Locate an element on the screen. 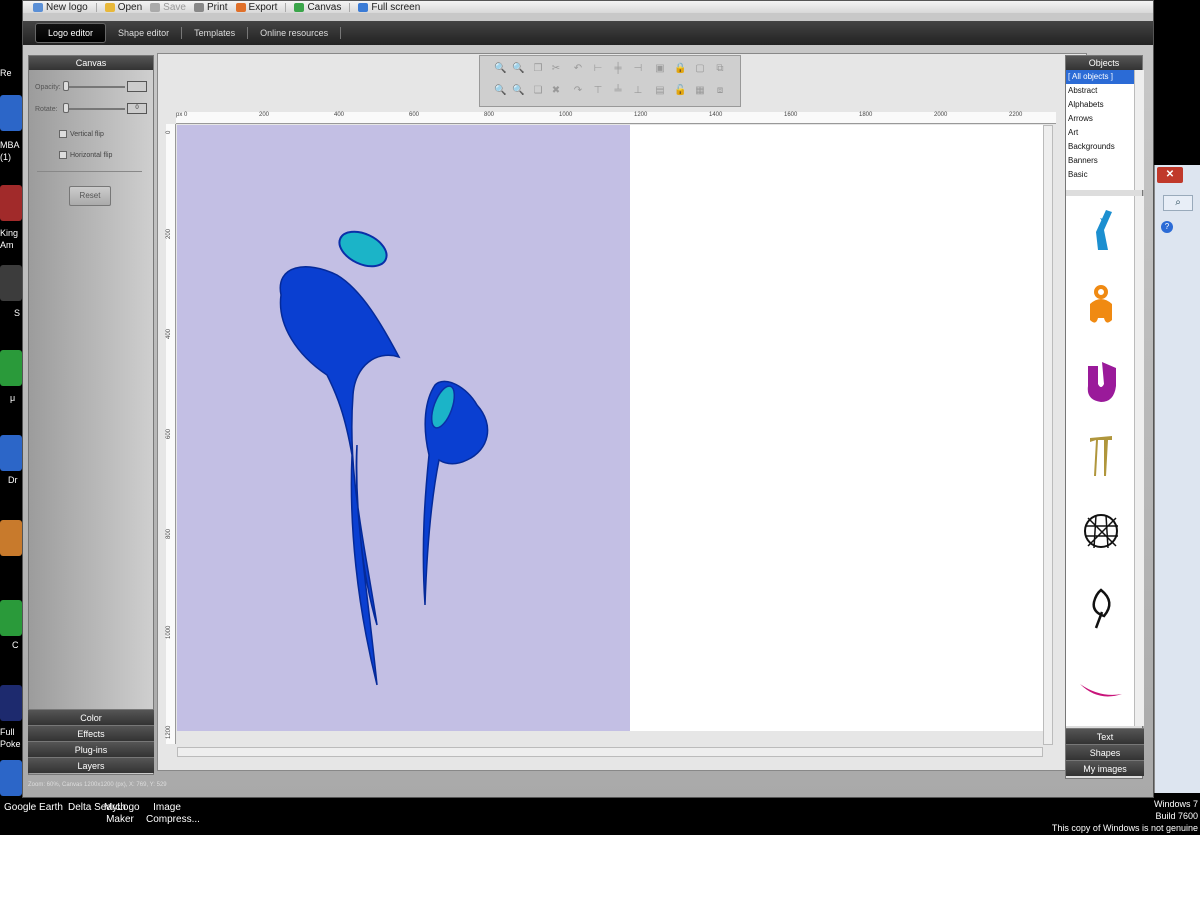 This screenshot has width=1200, height=900. print-button: Print is located at coordinates (210, 7).